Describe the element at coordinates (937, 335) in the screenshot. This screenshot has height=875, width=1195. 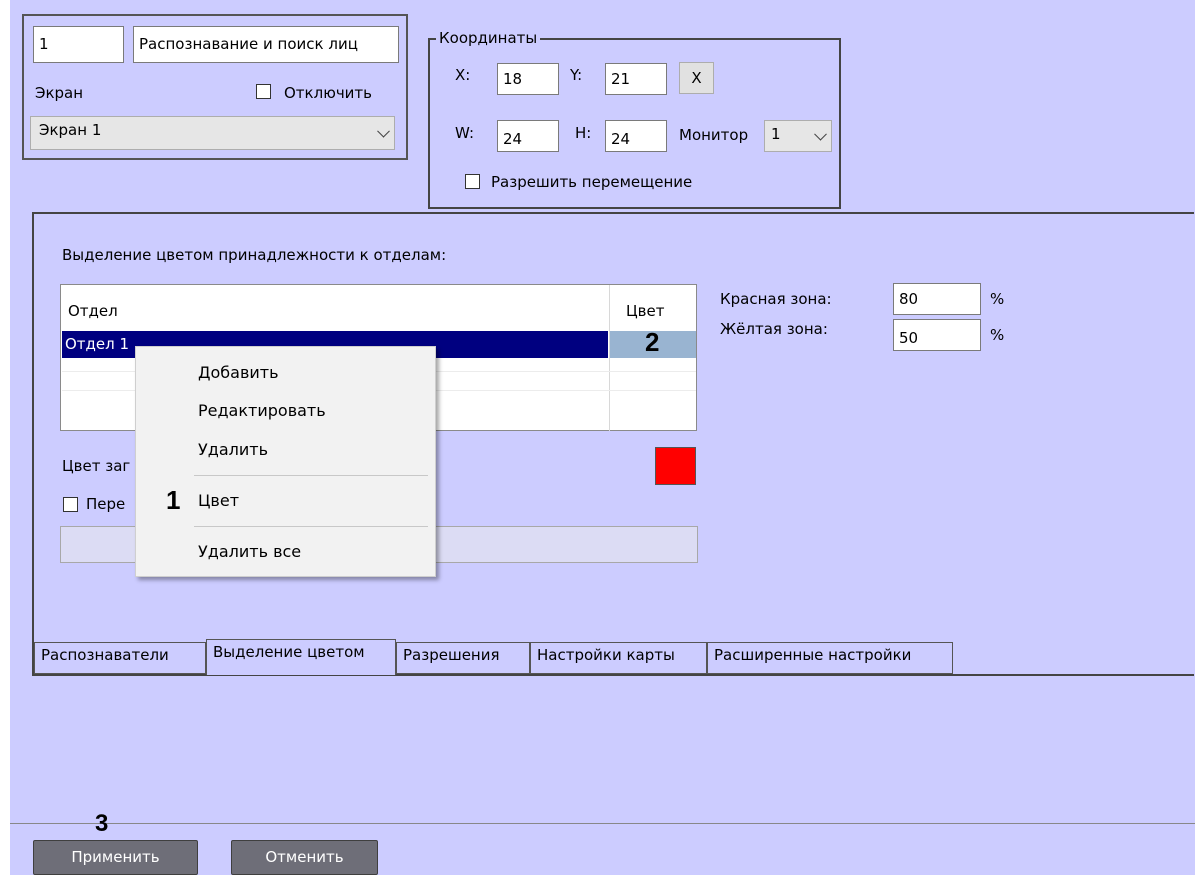
I see `yellow-zone-input: 50` at that location.